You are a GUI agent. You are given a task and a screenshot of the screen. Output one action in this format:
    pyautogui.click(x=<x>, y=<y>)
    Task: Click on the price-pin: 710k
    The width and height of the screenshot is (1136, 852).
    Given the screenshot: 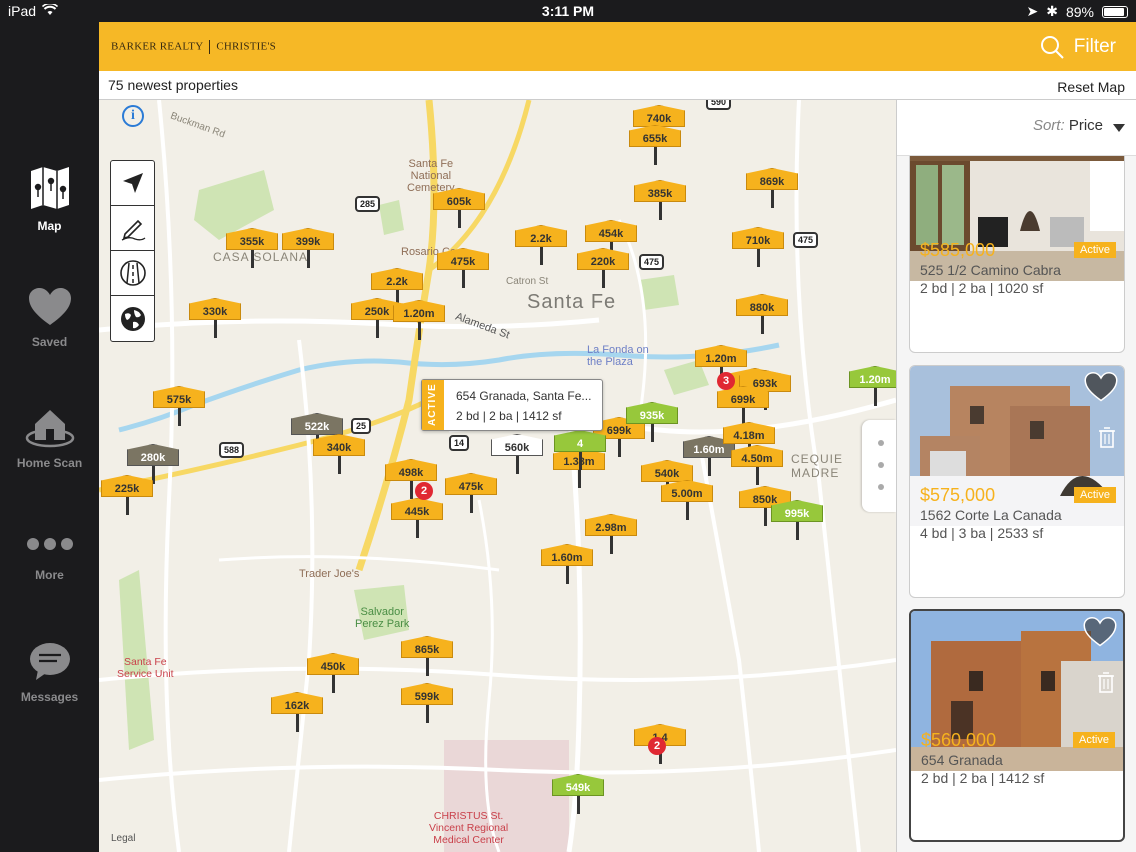 What is the action you would take?
    pyautogui.click(x=758, y=250)
    